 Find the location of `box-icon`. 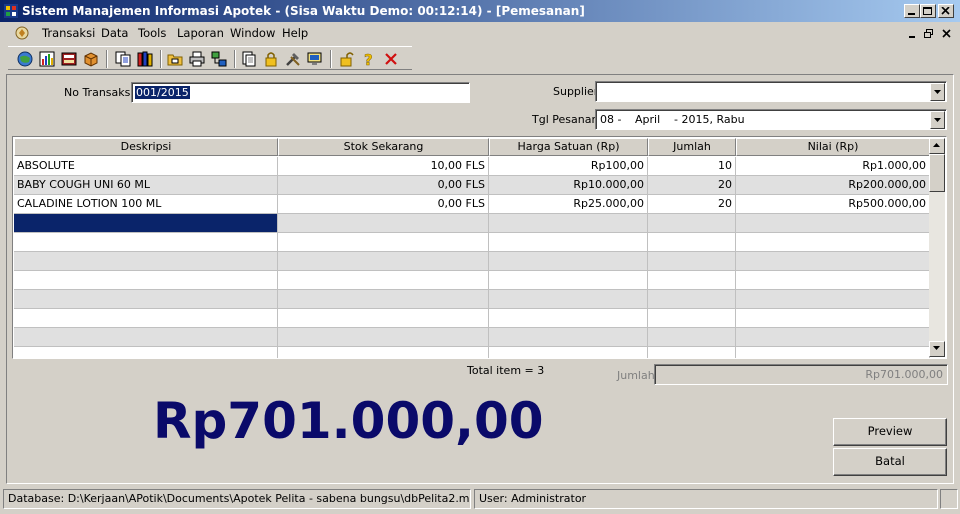

box-icon is located at coordinates (91, 59).